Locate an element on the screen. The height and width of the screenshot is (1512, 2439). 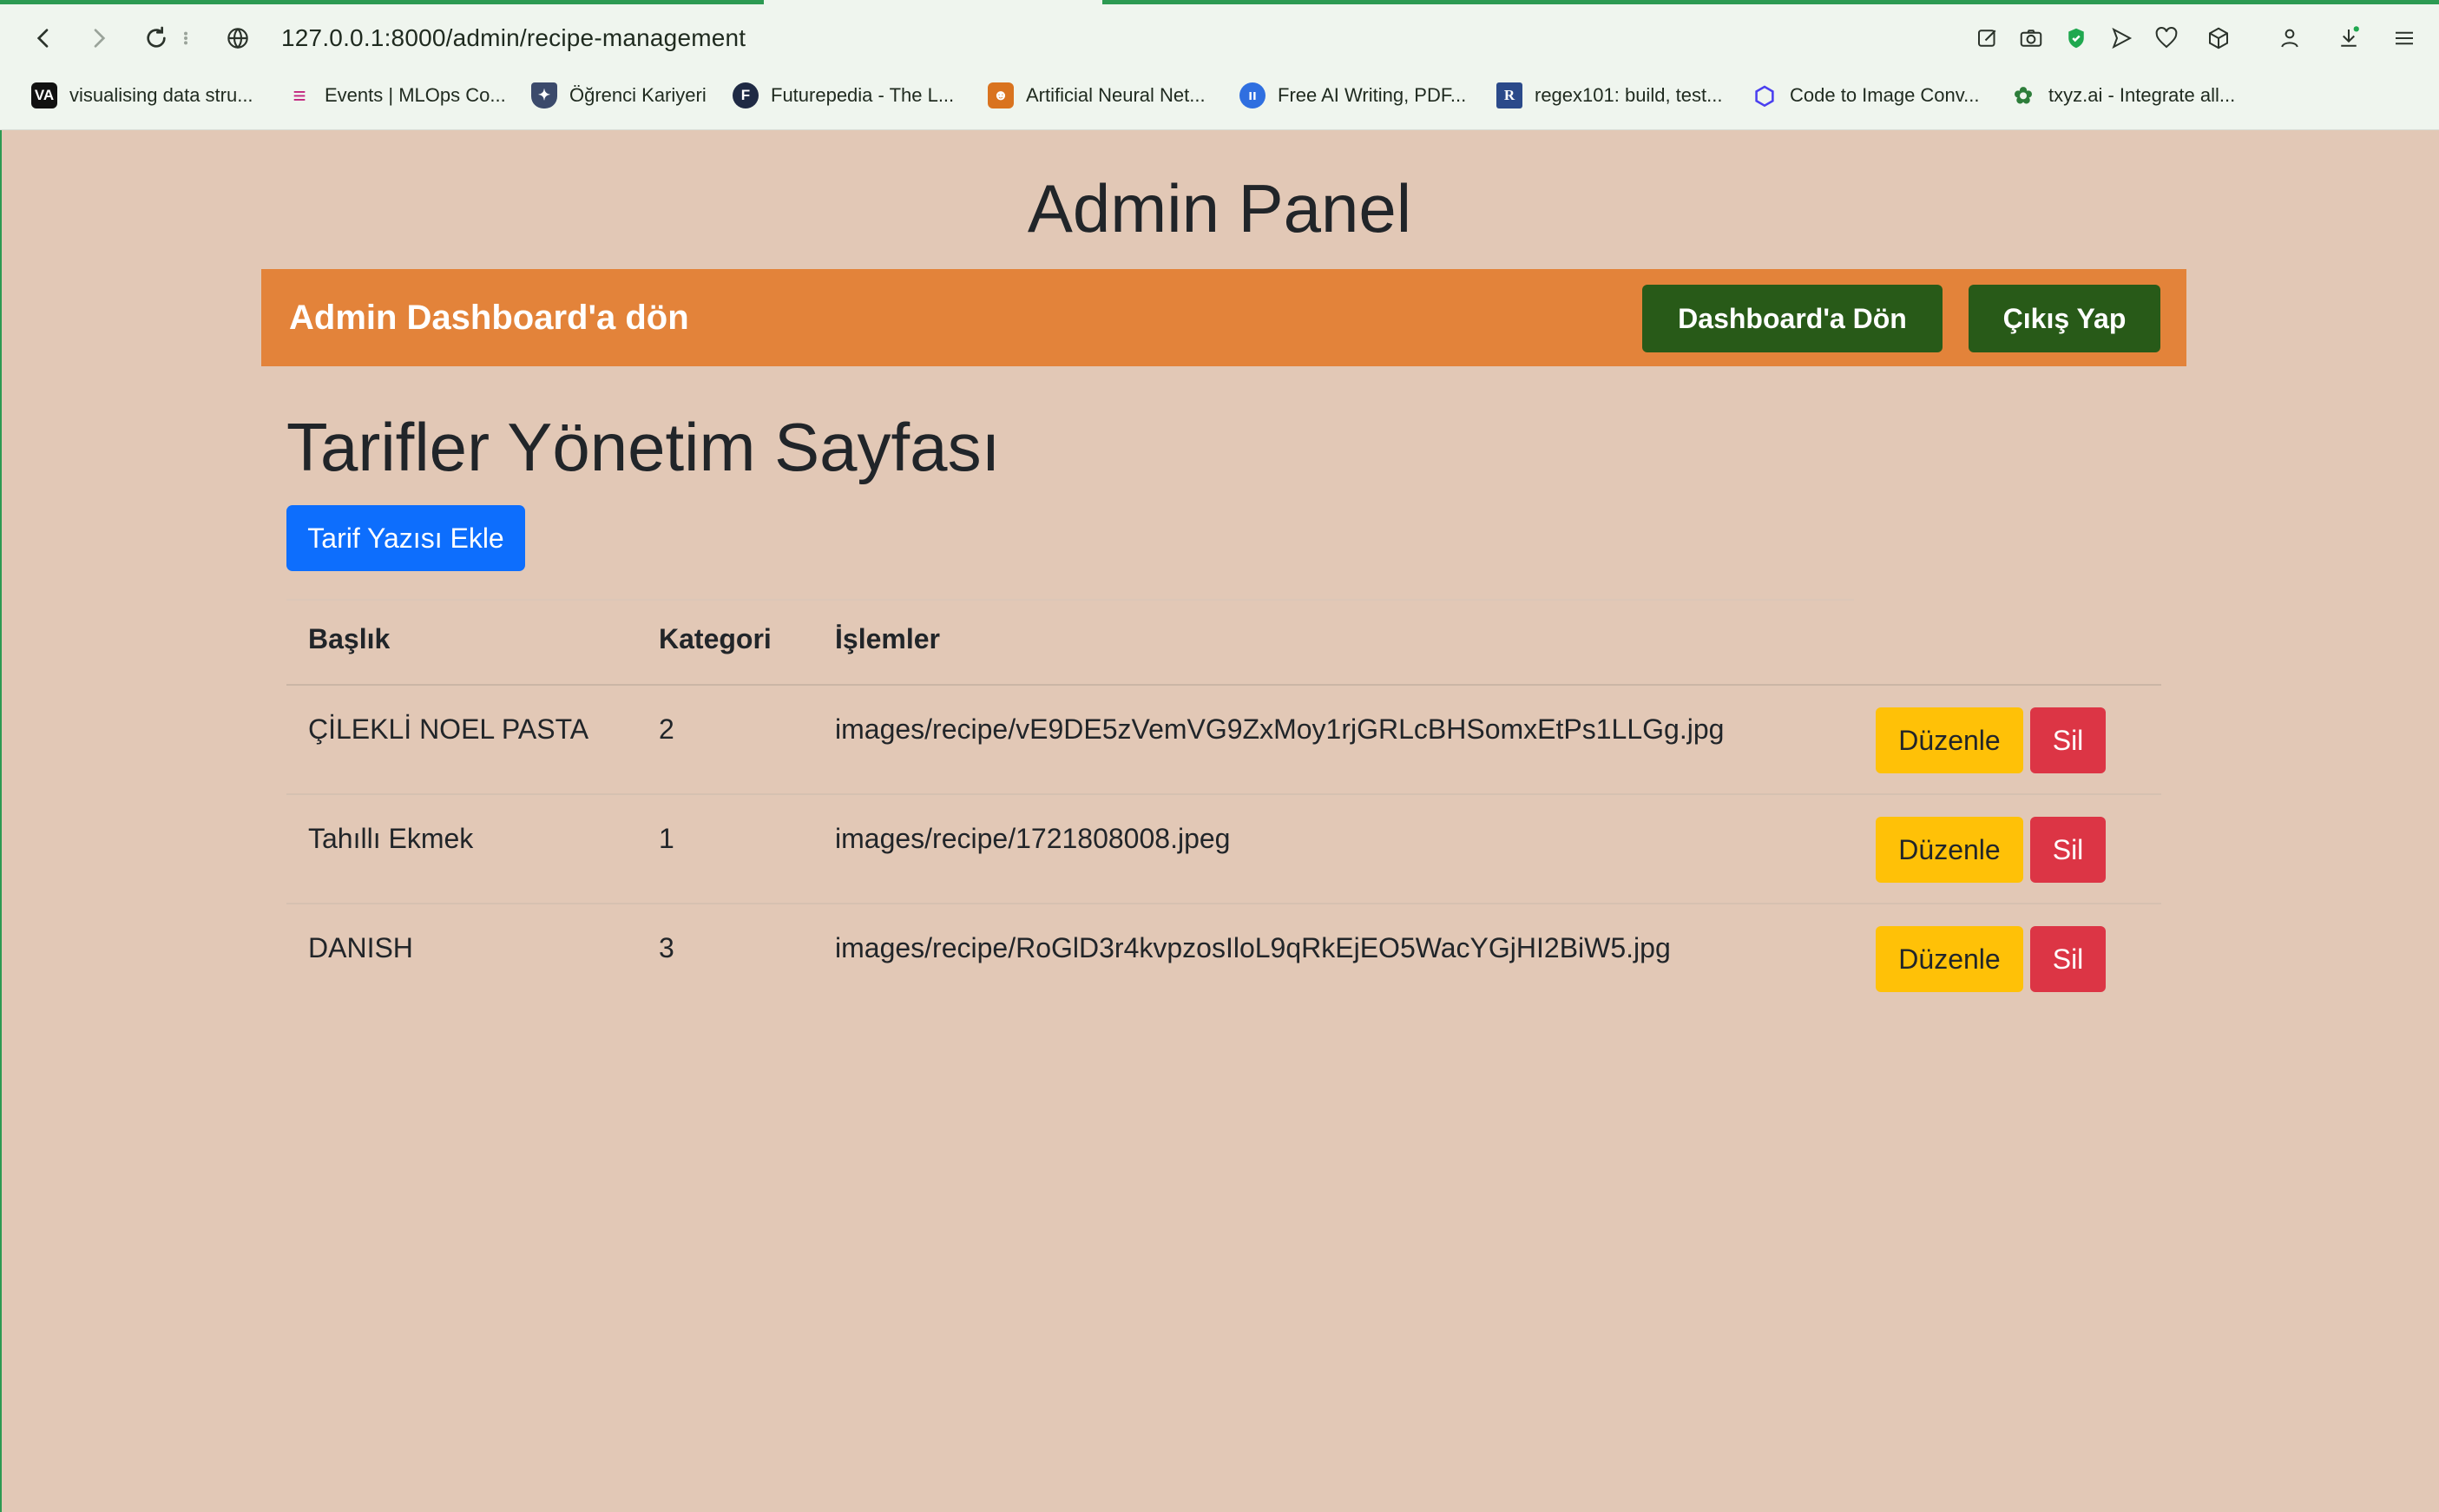
active-tab-indicator is located at coordinates (382, 2).